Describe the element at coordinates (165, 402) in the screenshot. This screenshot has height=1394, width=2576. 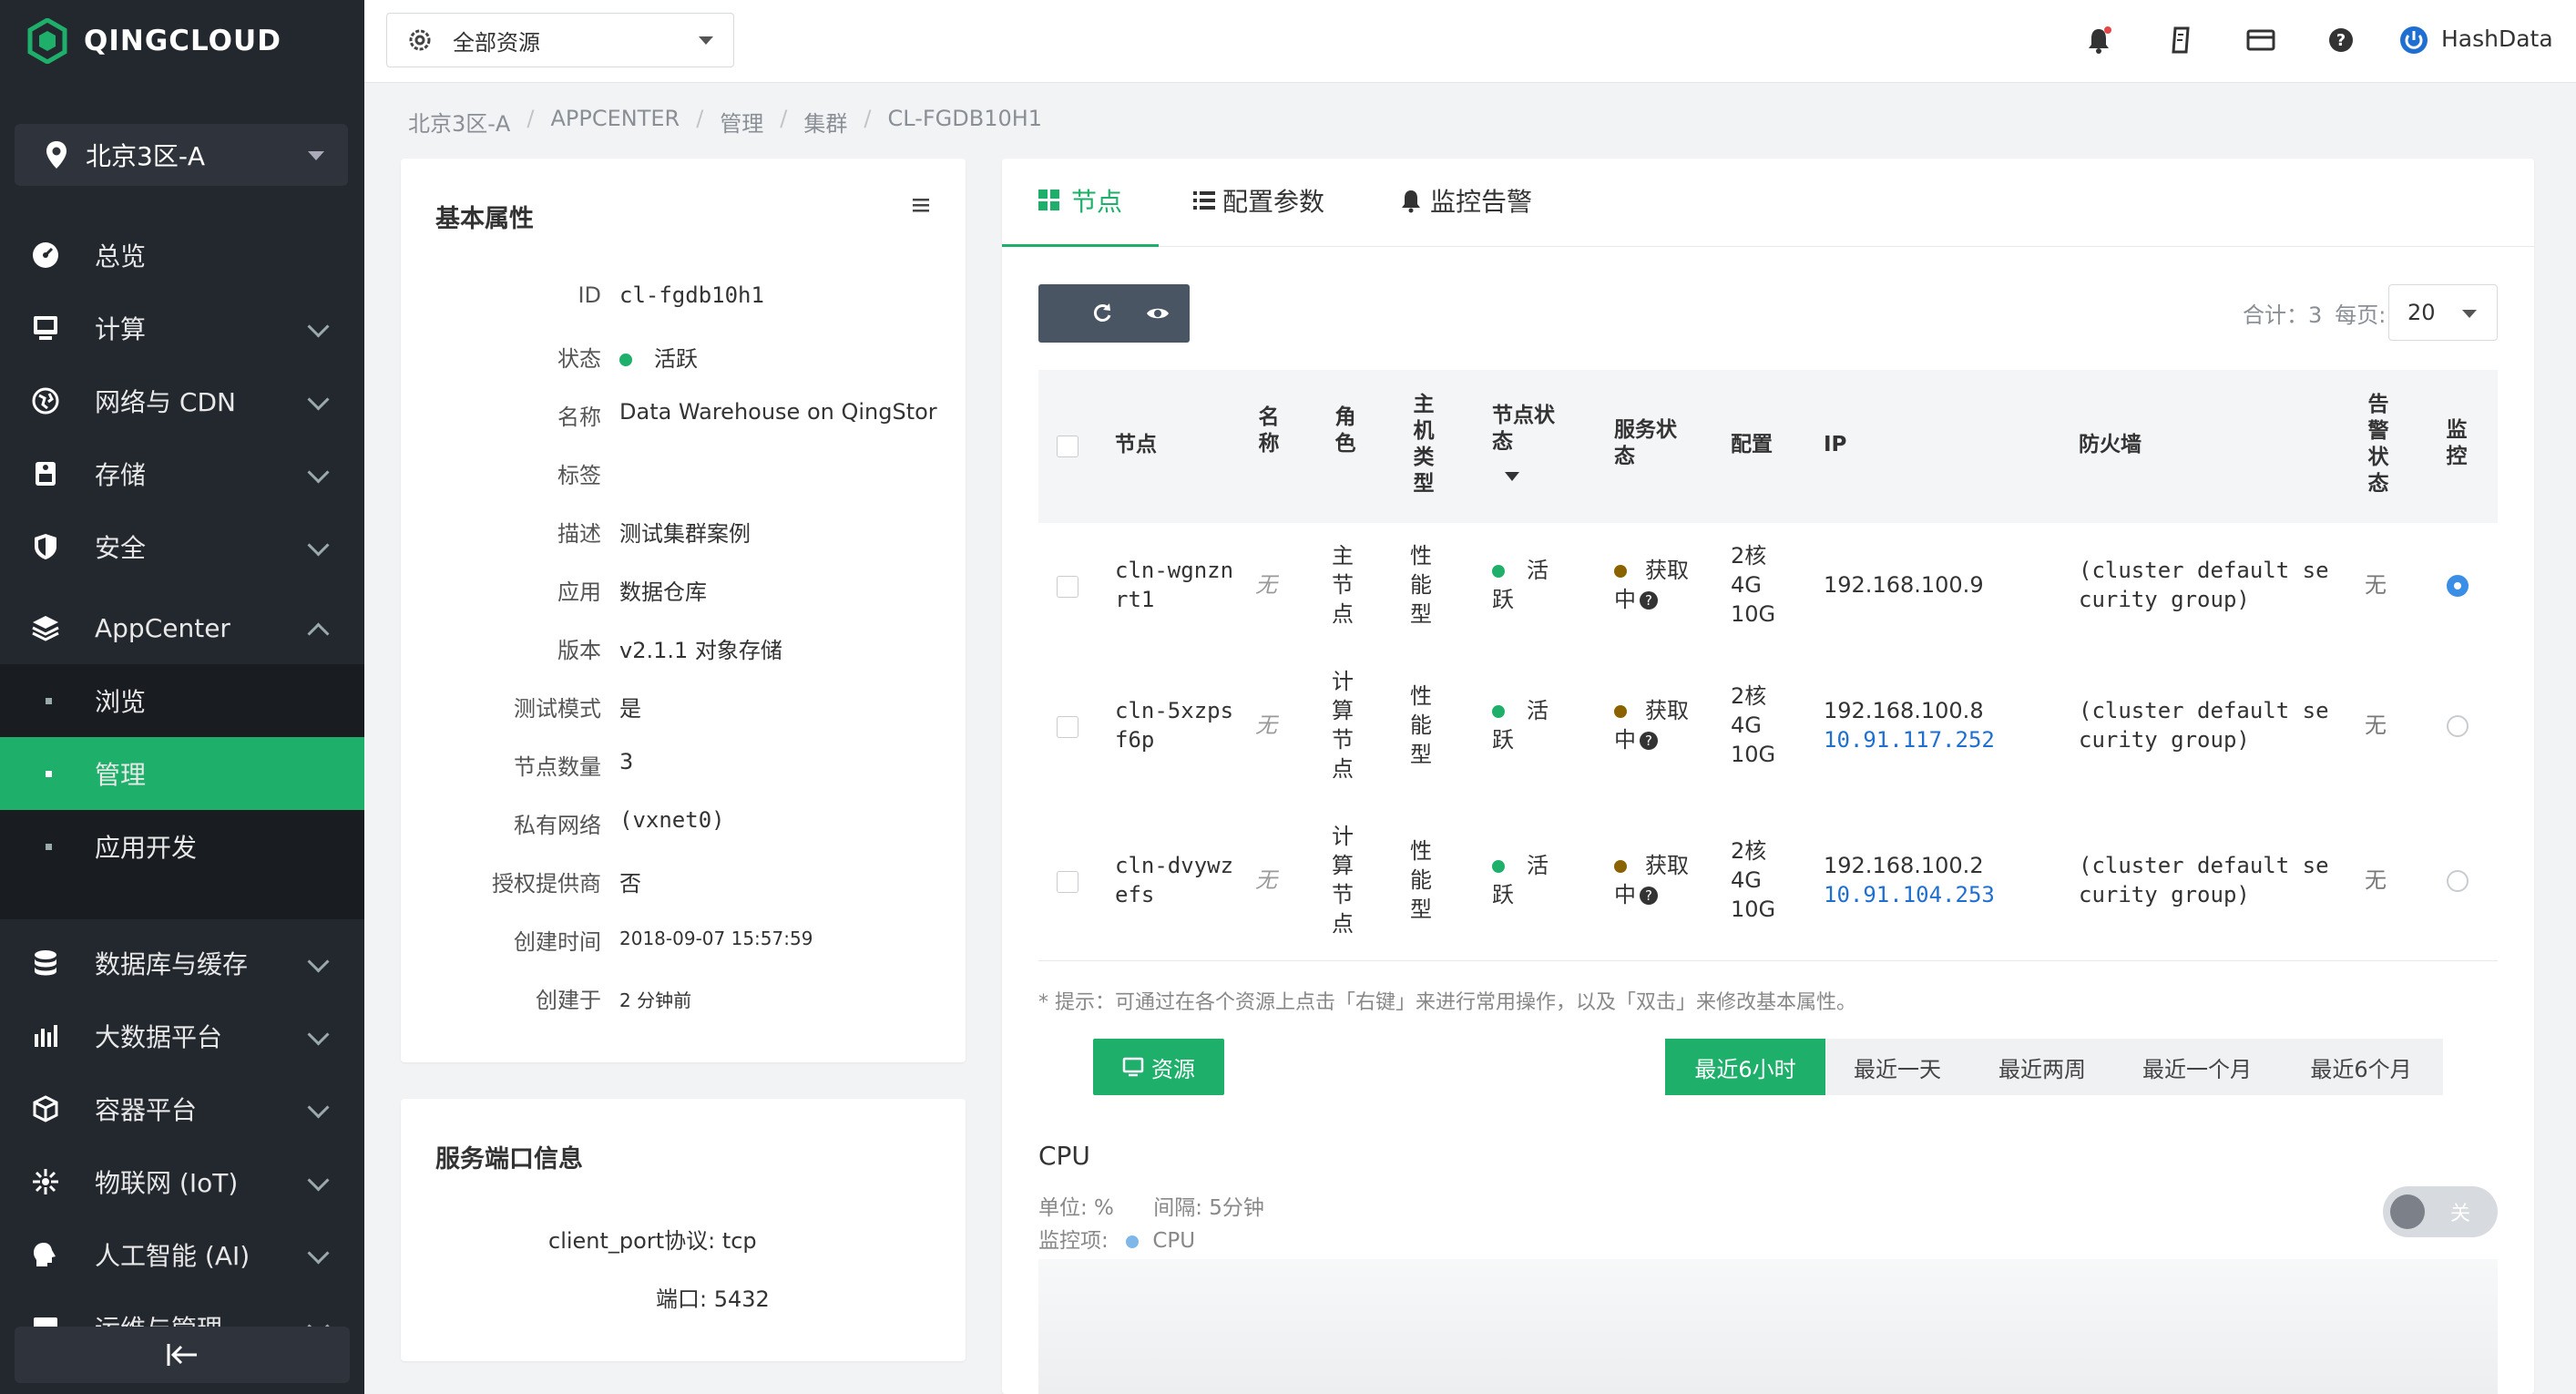
I see `nav-item-label: 网络与 CDN` at that location.